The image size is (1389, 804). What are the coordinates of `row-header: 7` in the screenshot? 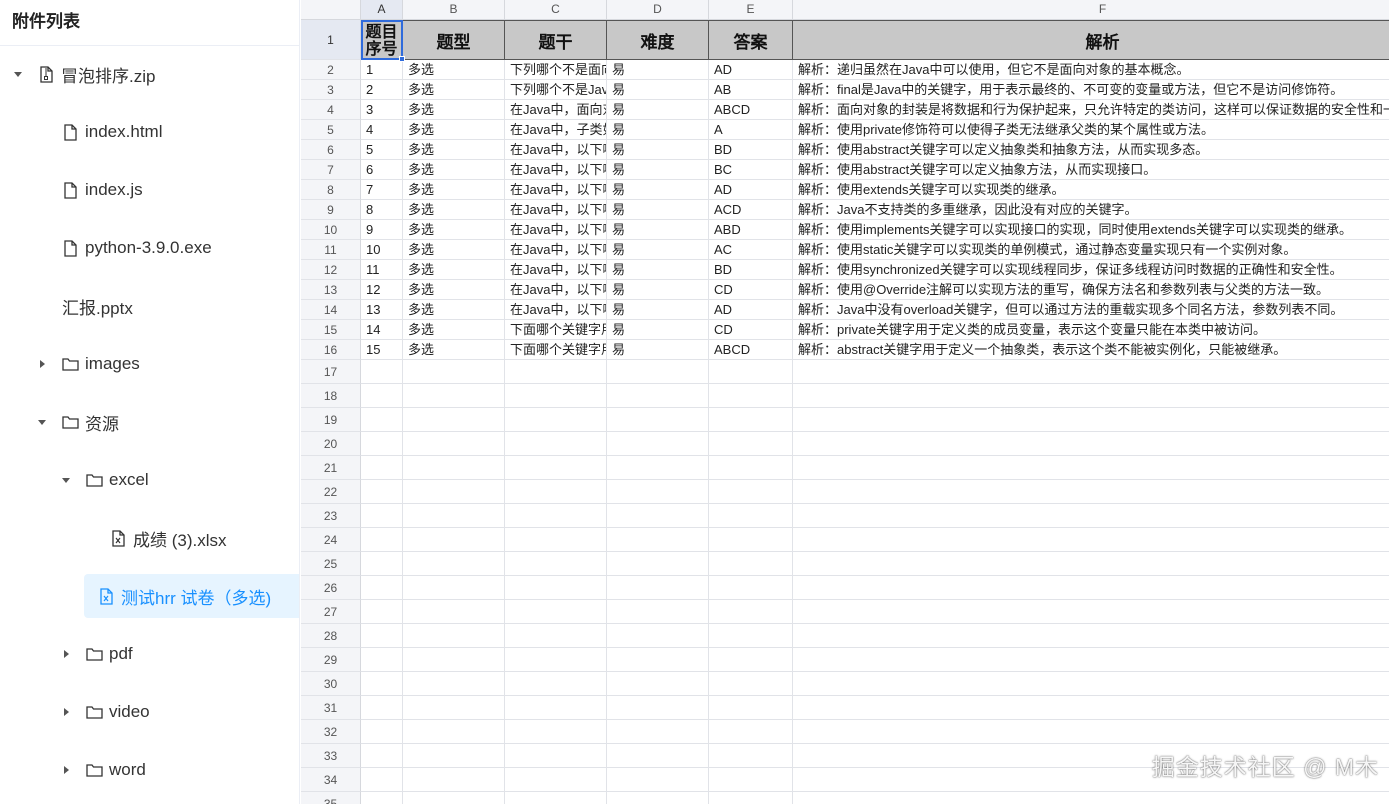 It's located at (331, 170).